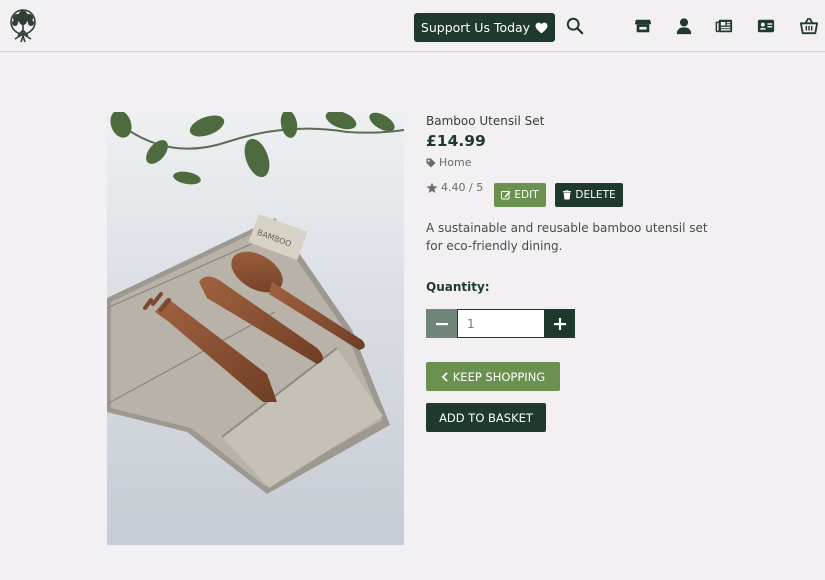 The height and width of the screenshot is (580, 825). What do you see at coordinates (475, 27) in the screenshot?
I see `support-us-label: Support Us Today` at bounding box center [475, 27].